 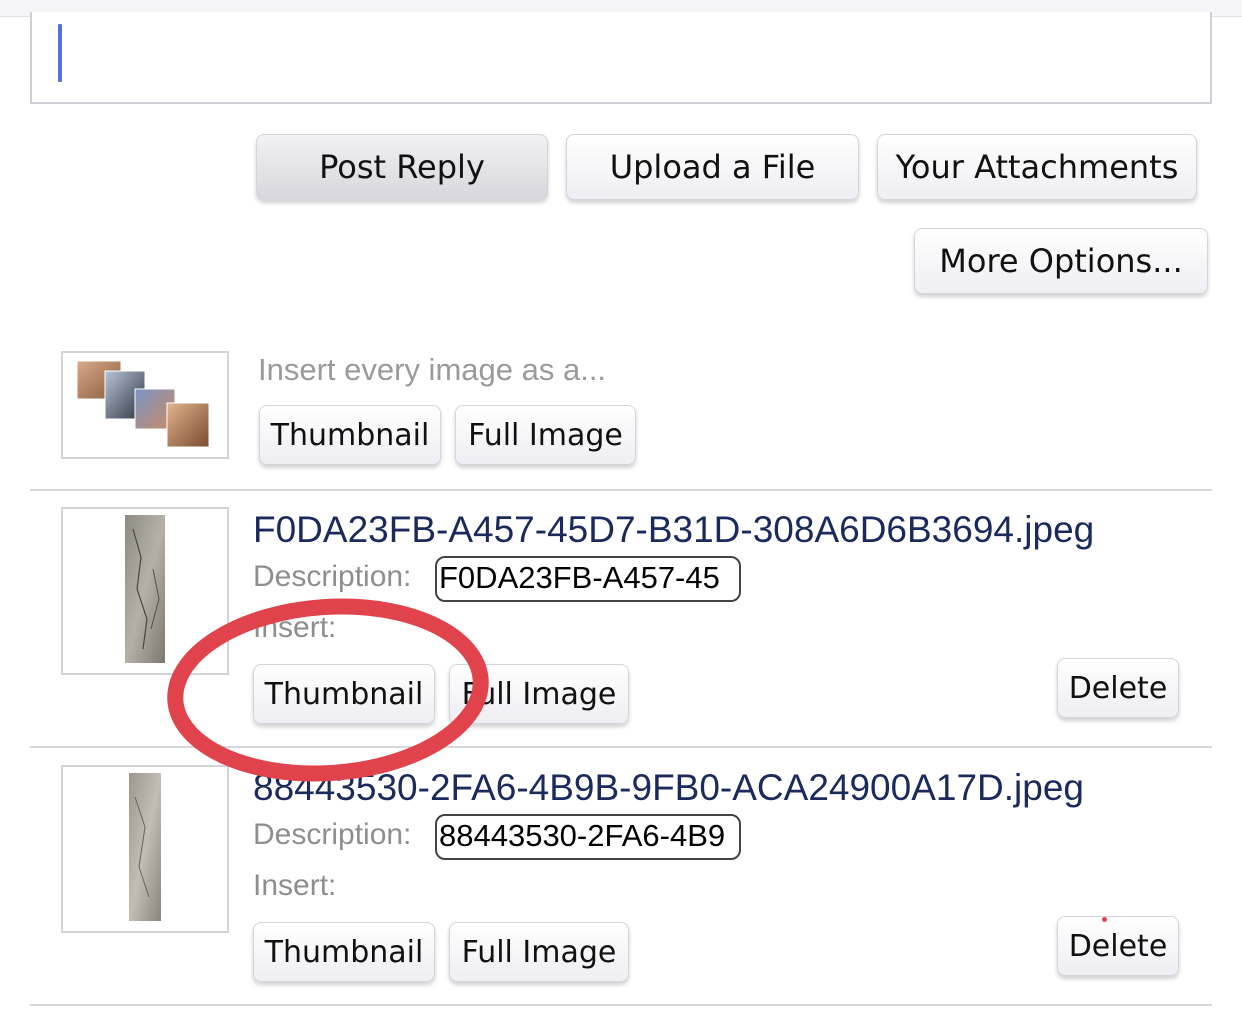 What do you see at coordinates (545, 435) in the screenshot?
I see `bulk-full-image-button: Full Image` at bounding box center [545, 435].